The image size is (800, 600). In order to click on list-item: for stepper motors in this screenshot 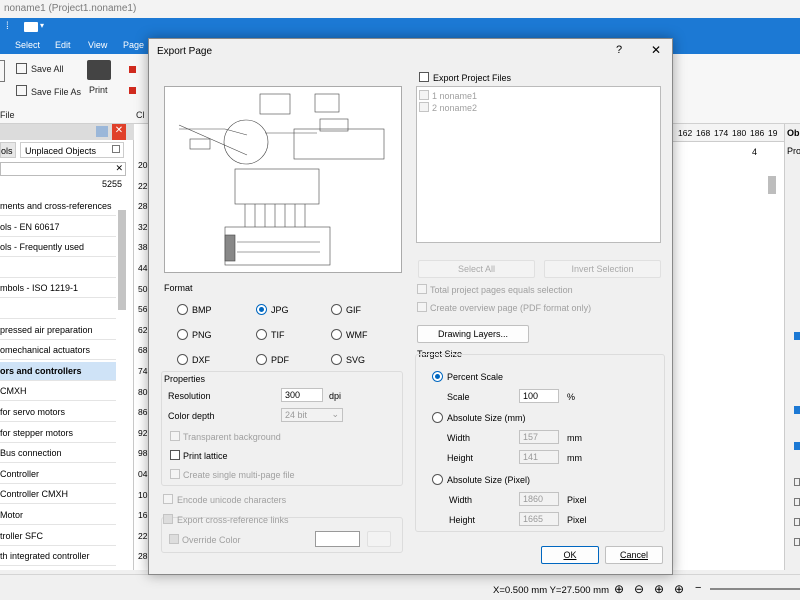, I will do `click(58, 433)`.